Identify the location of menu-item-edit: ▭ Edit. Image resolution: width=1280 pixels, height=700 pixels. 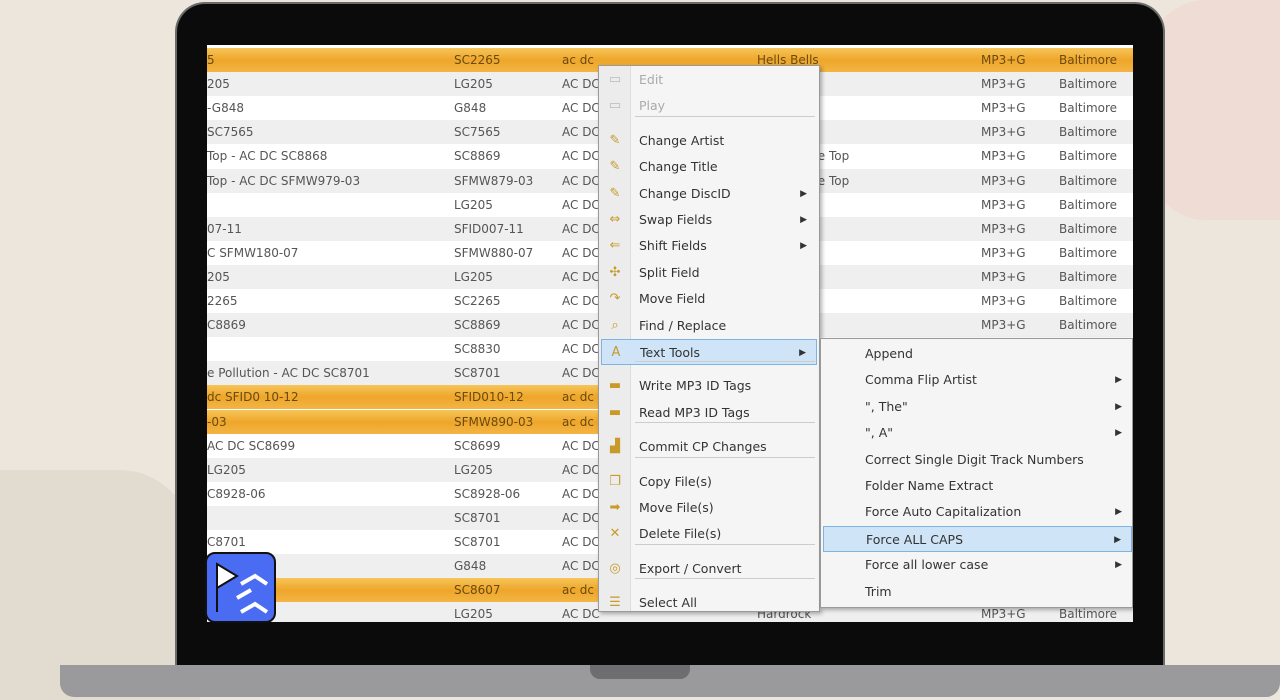
(709, 80).